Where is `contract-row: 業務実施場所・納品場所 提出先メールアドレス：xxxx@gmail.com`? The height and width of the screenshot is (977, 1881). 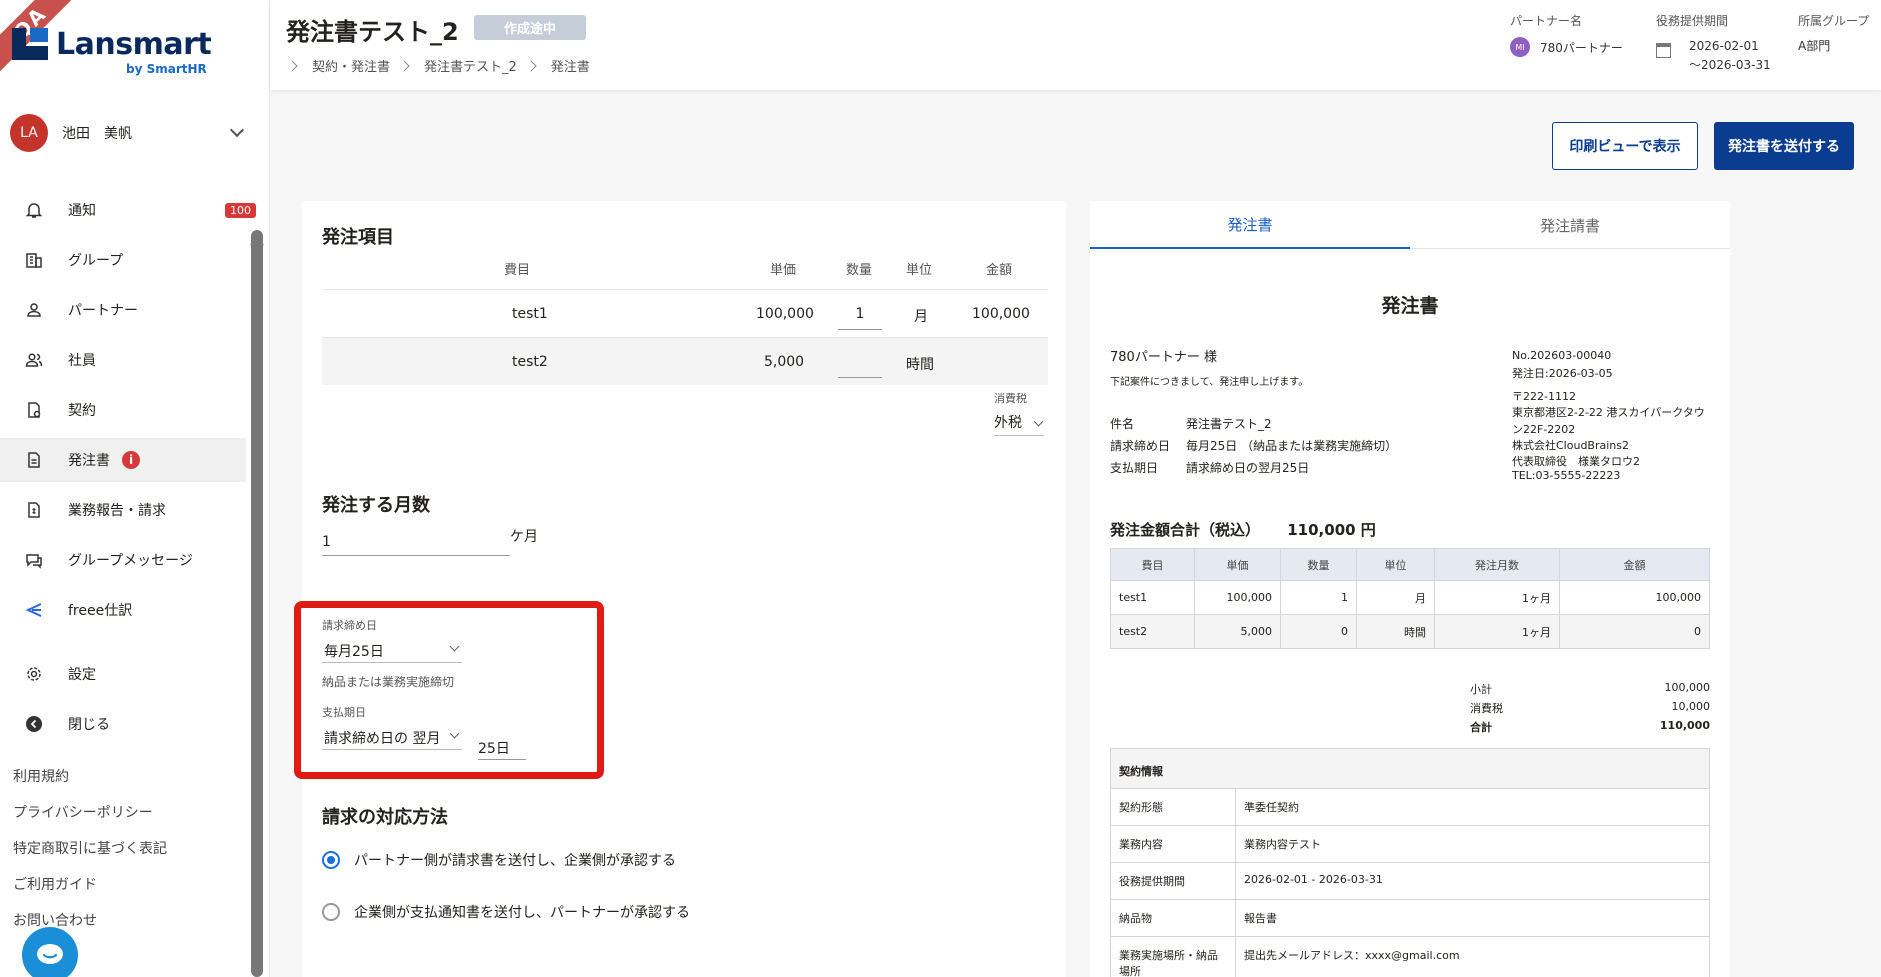 contract-row: 業務実施場所・納品場所 提出先メールアドレス：xxxx@gmail.com is located at coordinates (1410, 956).